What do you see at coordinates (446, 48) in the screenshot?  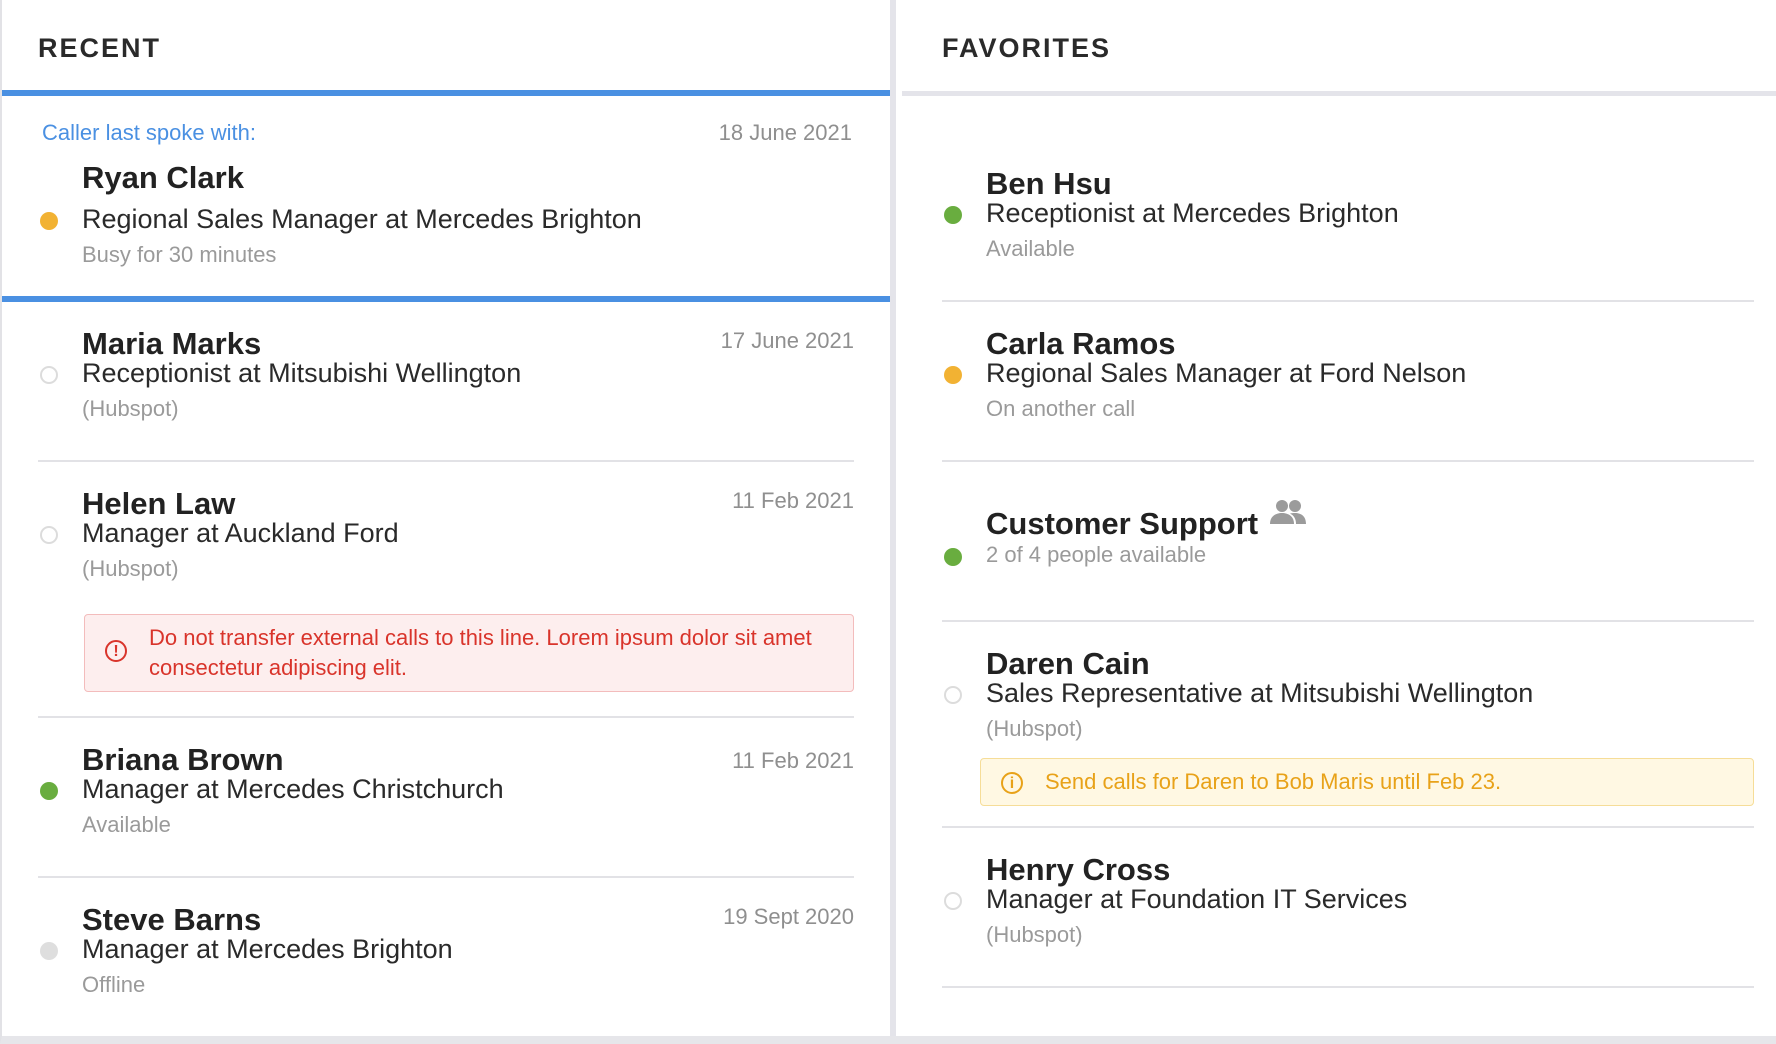 I see `tab-recent: RECENT` at bounding box center [446, 48].